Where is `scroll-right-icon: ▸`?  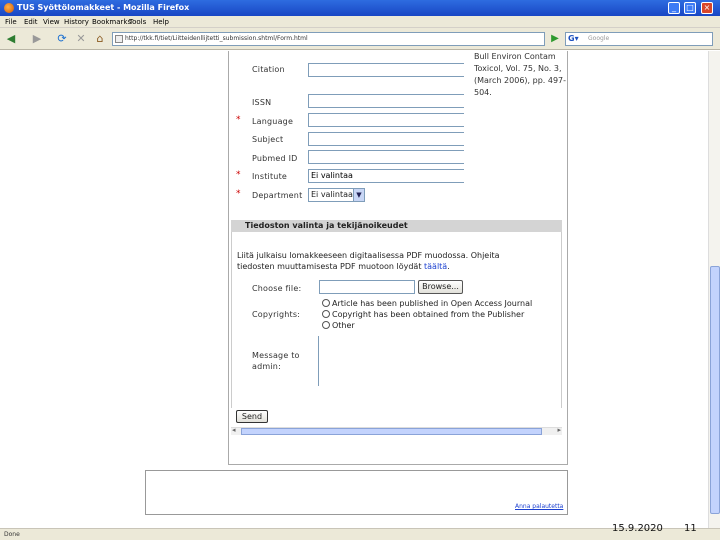
scroll-right-icon: ▸ is located at coordinates (559, 430).